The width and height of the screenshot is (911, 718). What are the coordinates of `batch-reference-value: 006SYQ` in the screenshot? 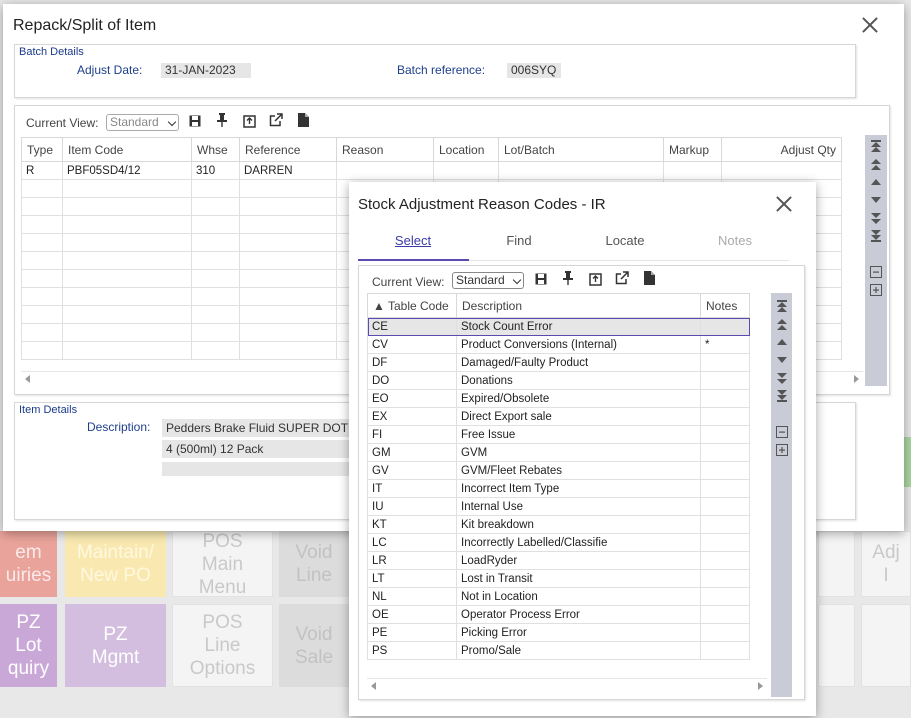 It's located at (534, 70).